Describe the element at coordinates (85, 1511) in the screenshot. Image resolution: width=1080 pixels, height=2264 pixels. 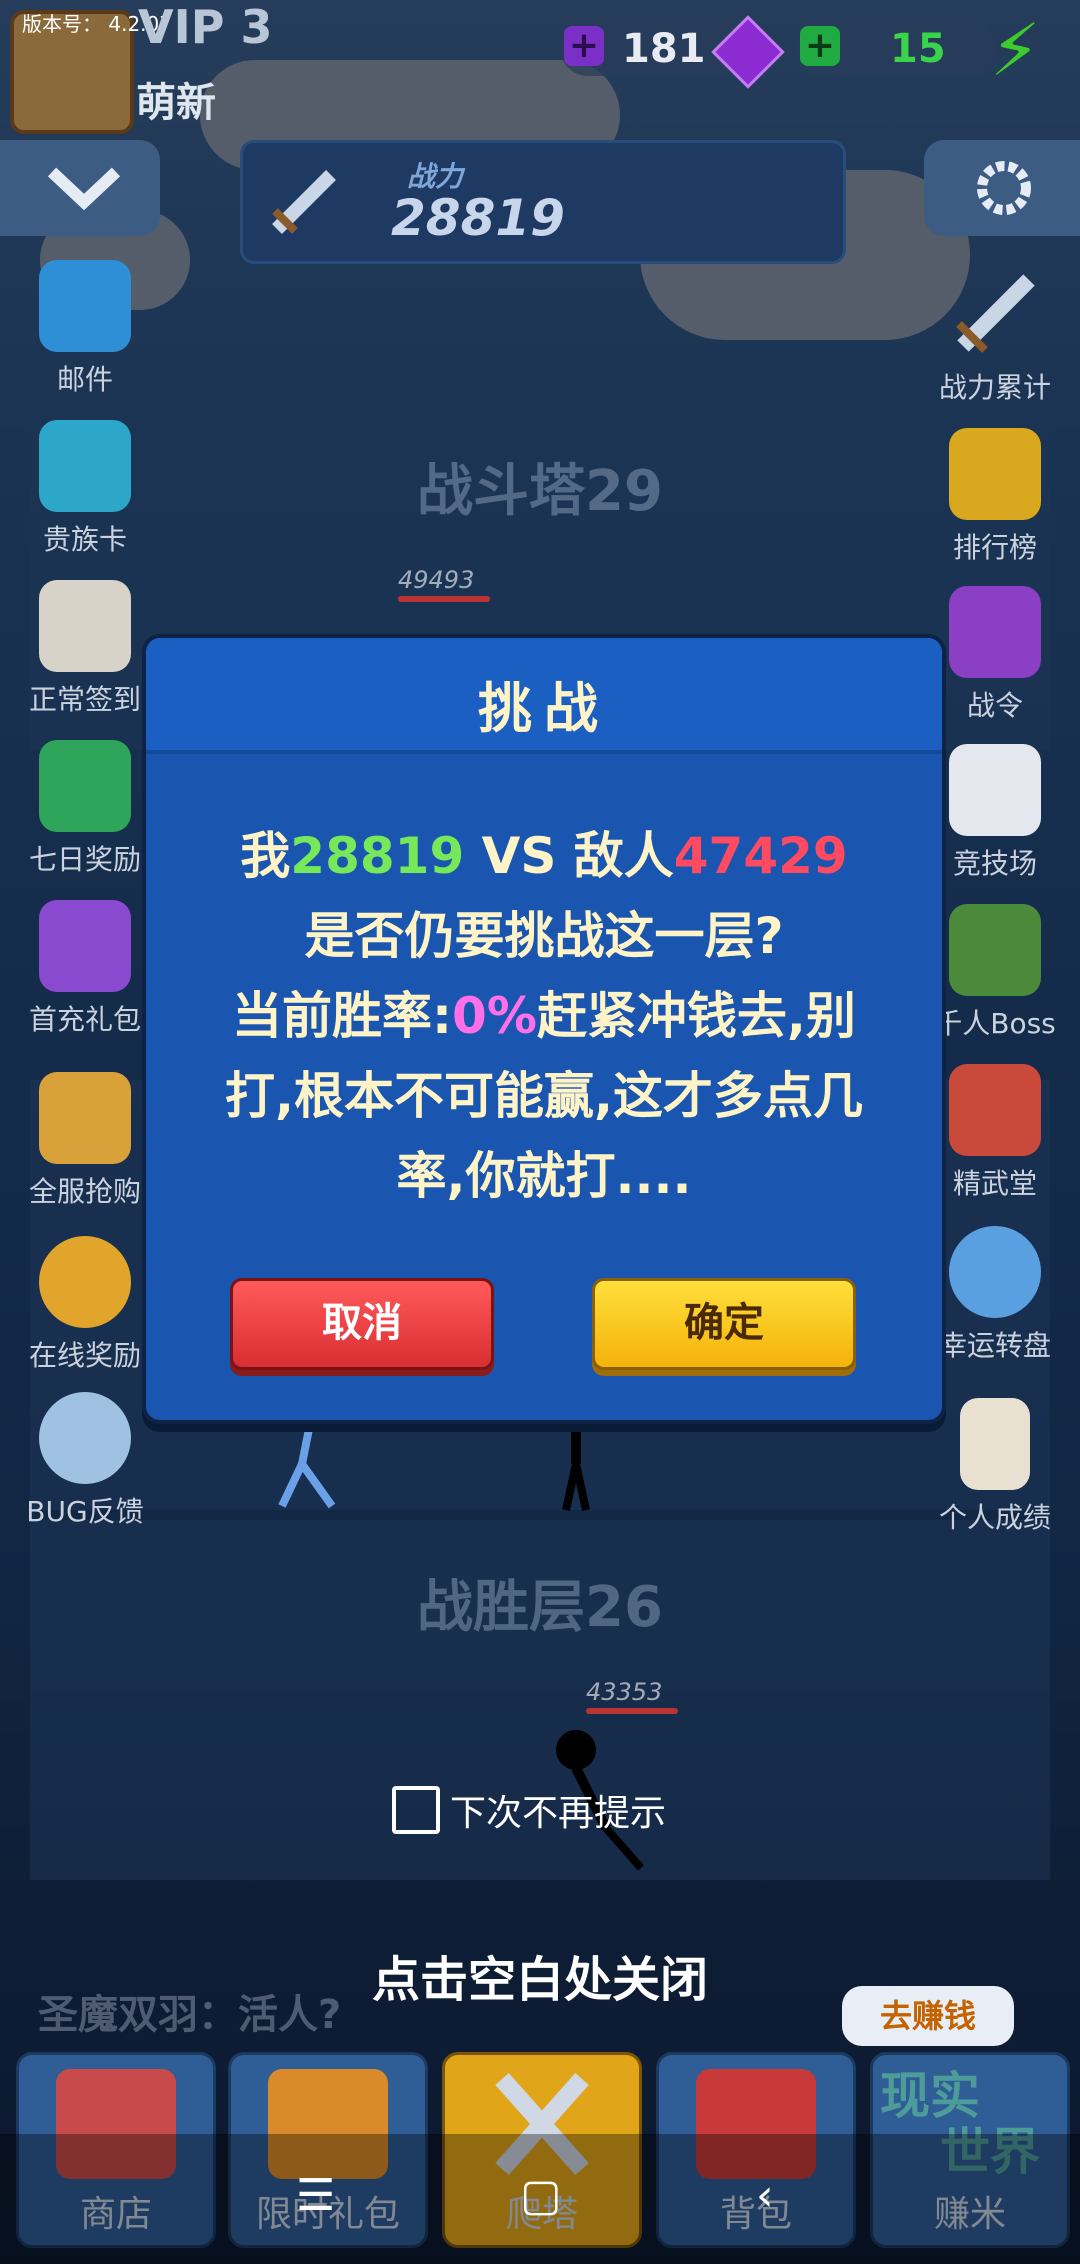
I see `side-item-label: BUG反馈` at that location.